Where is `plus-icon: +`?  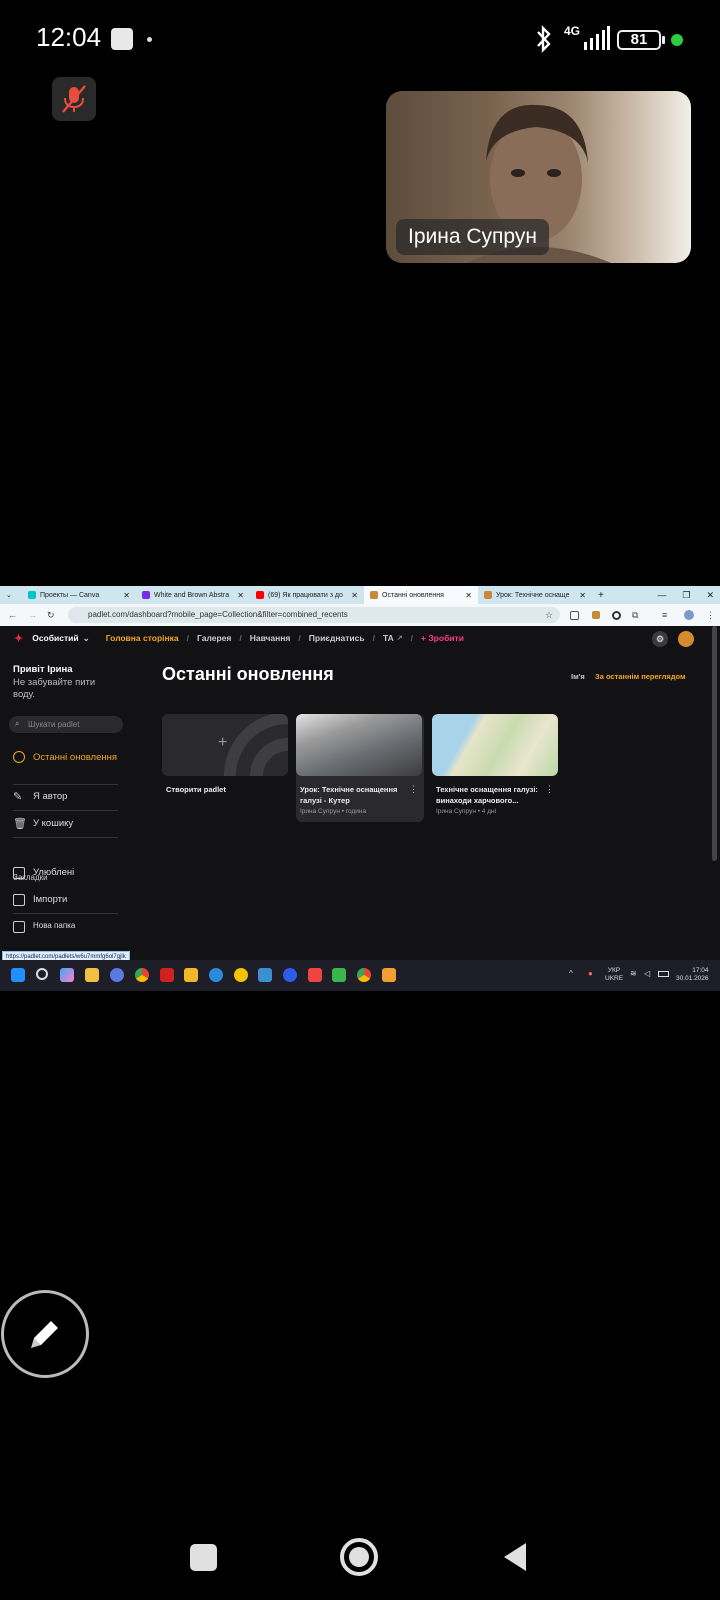
plus-icon: + is located at coordinates (223, 742).